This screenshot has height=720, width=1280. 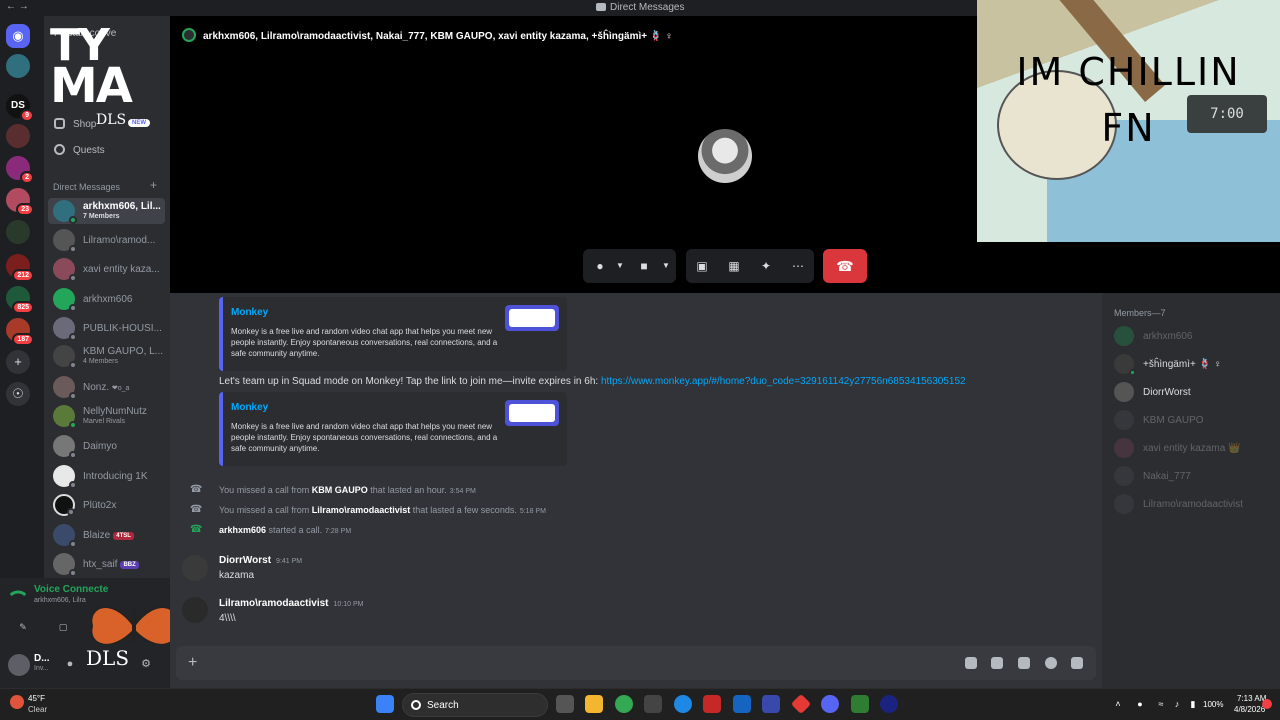 I want to click on dm-item: Plüto2x, so click(x=106, y=505).